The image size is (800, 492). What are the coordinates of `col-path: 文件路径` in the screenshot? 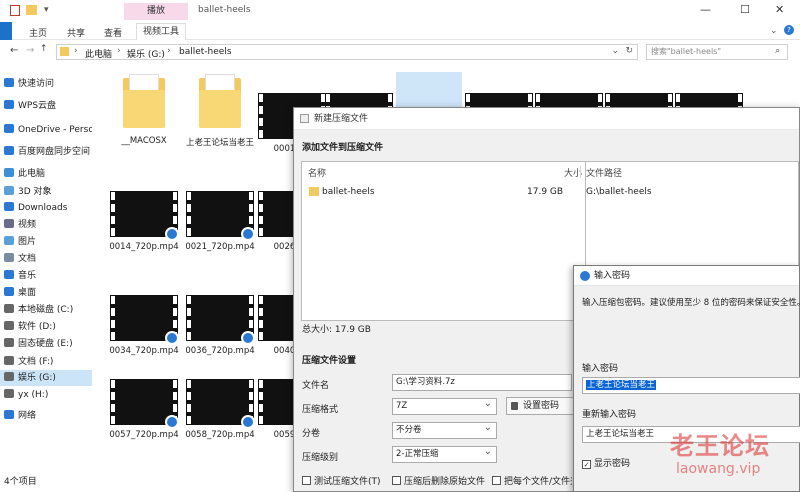 It's located at (604, 172).